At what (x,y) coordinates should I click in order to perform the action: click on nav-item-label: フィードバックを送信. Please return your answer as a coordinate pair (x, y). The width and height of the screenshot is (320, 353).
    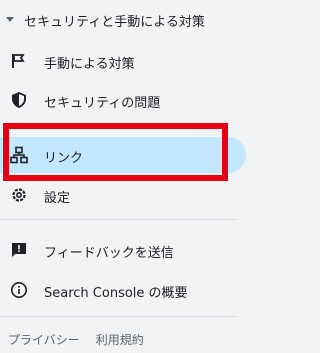
    Looking at the image, I should click on (109, 253).